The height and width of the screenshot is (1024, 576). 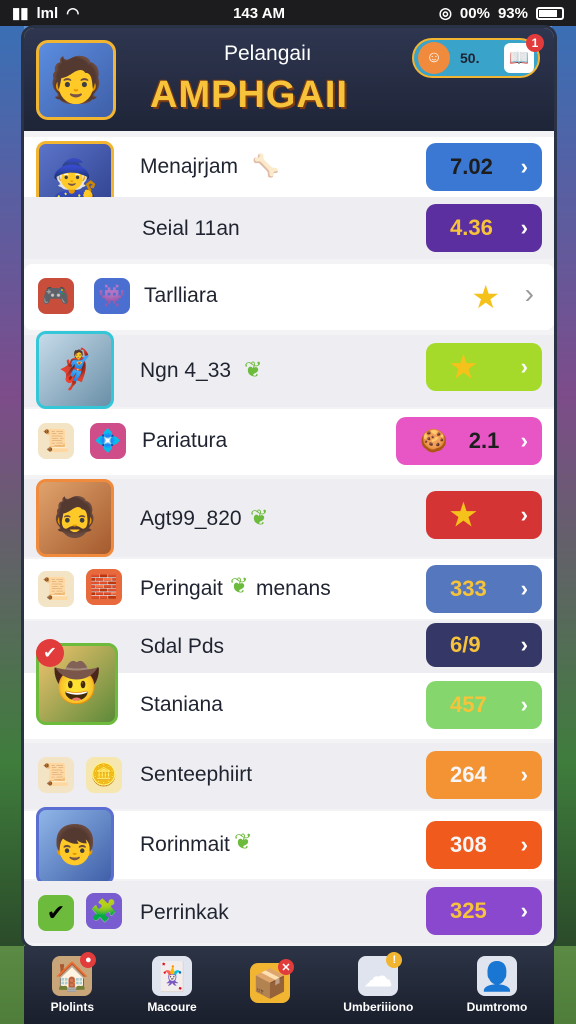 I want to click on alarm-icon: ◎, so click(x=445, y=13).